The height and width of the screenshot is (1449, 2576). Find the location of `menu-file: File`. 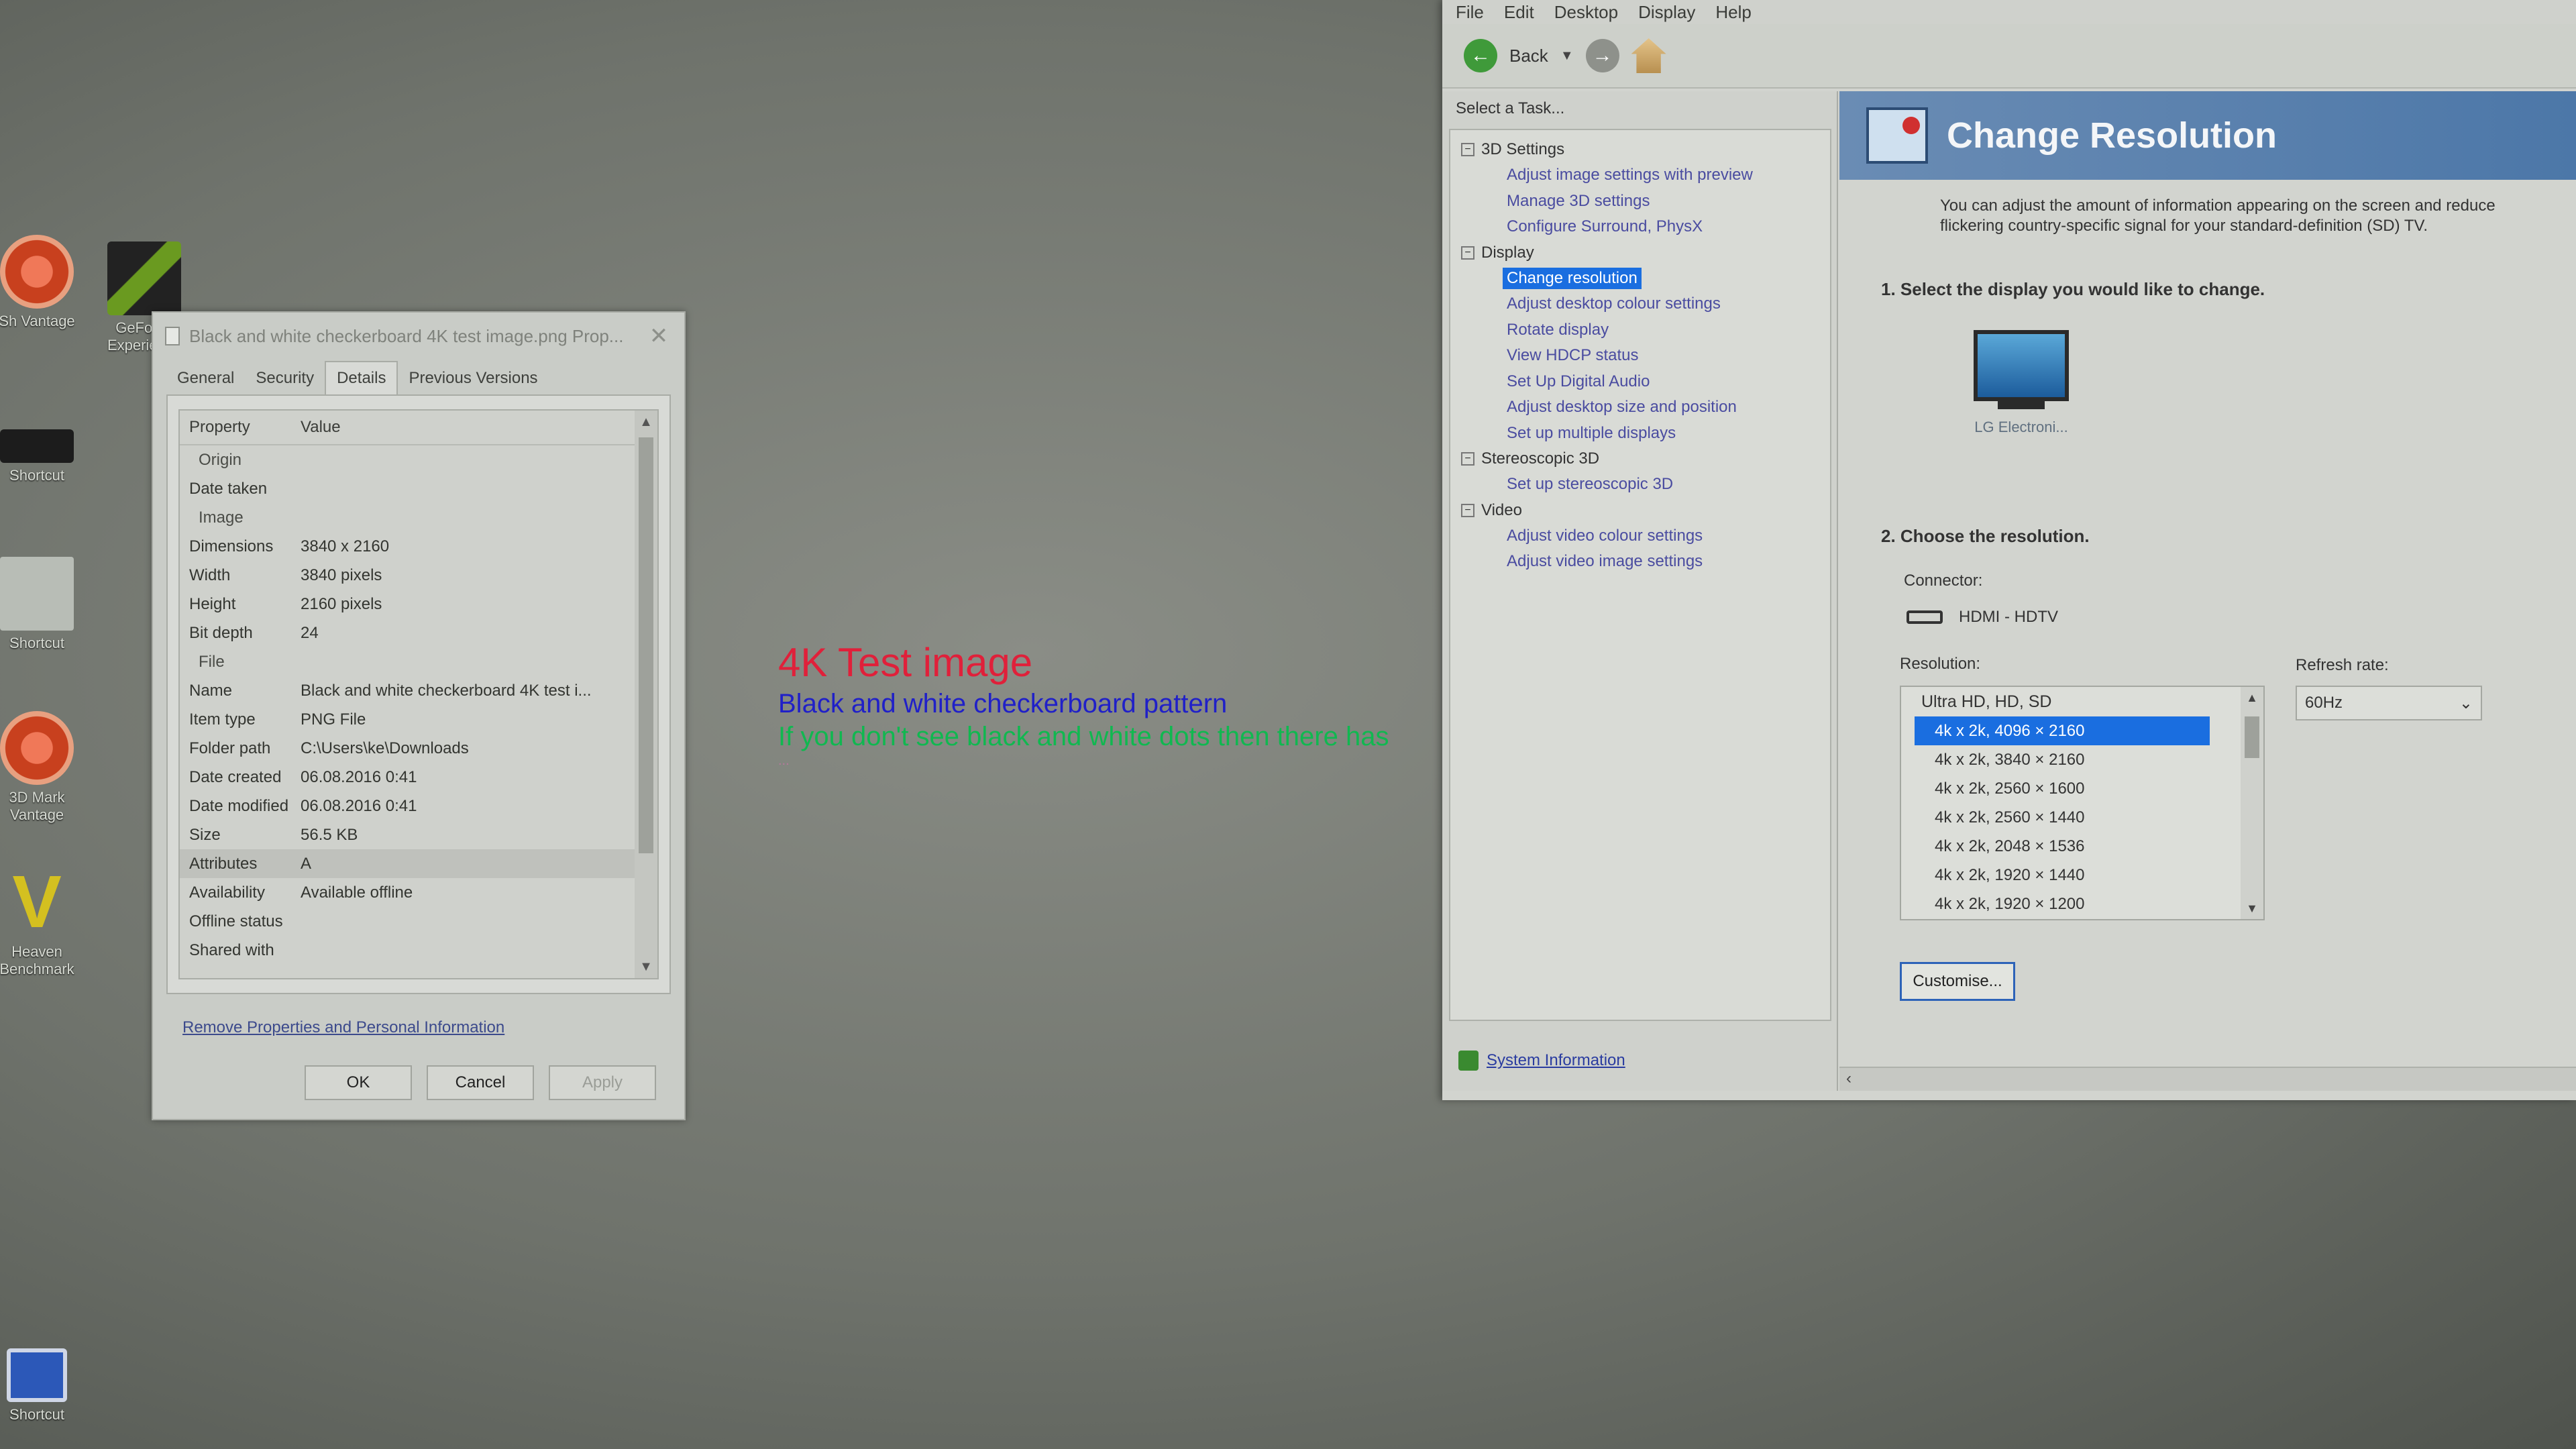

menu-file: File is located at coordinates (1470, 12).